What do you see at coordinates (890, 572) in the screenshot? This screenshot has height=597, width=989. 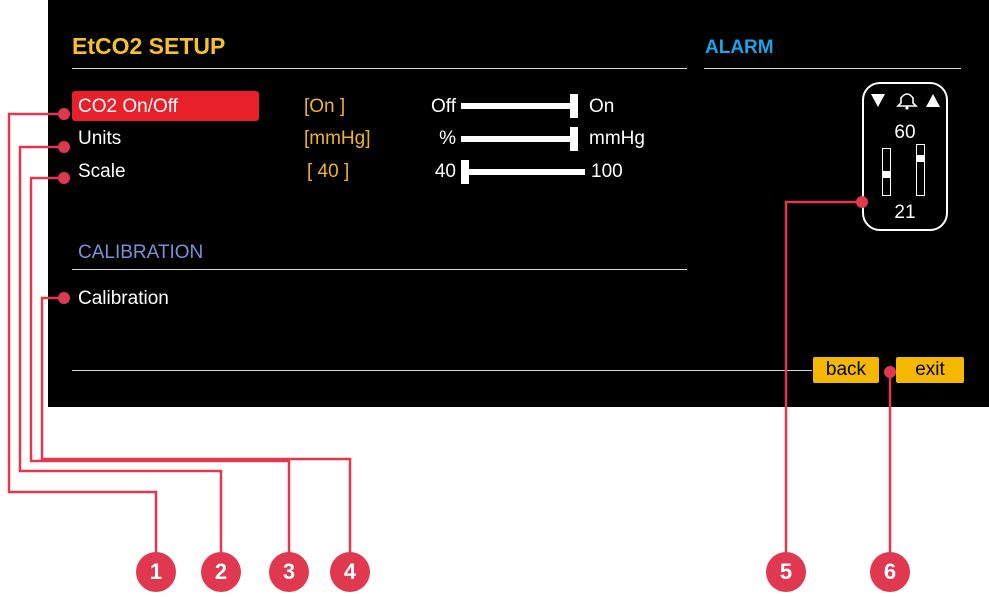 I see `callout-6: 6` at bounding box center [890, 572].